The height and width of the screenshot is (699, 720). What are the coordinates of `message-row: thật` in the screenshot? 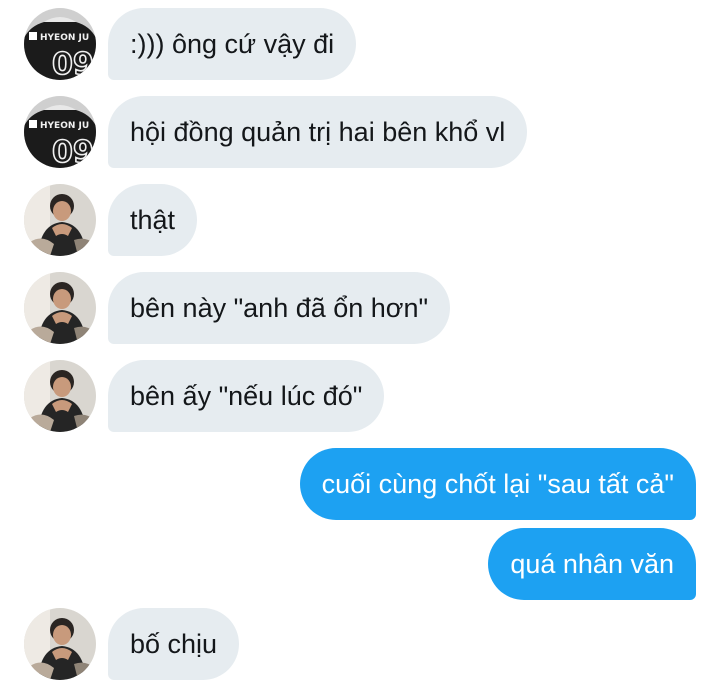 It's located at (360, 220).